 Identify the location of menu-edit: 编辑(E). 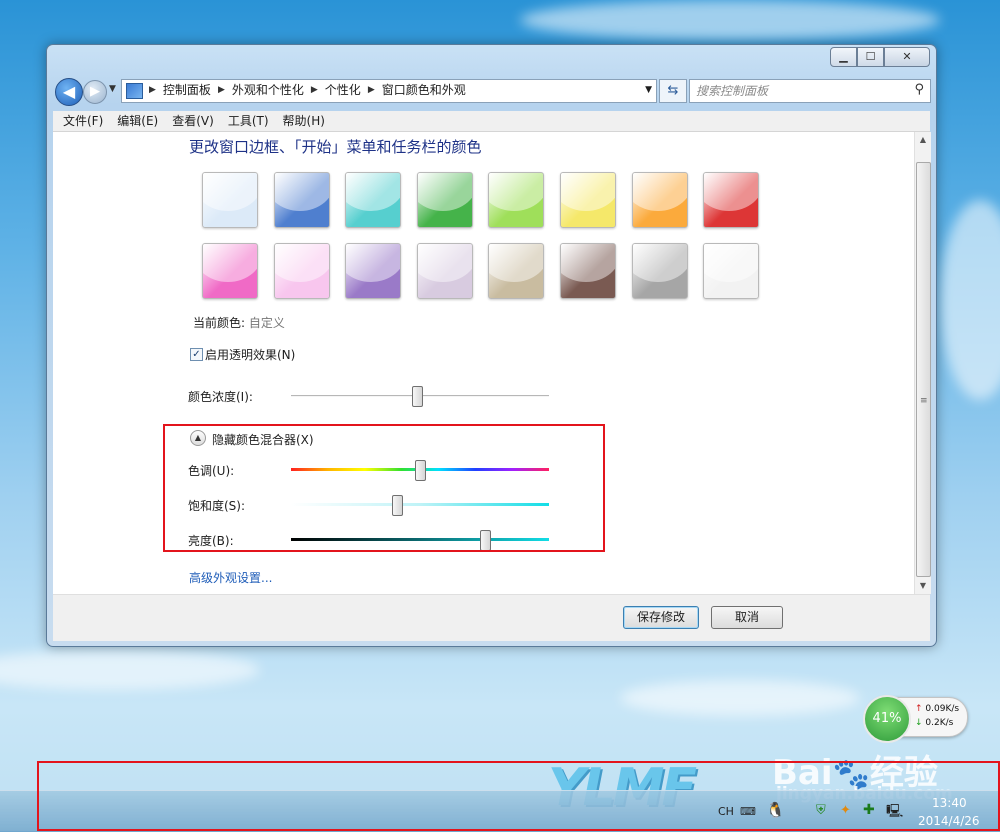
(137, 121).